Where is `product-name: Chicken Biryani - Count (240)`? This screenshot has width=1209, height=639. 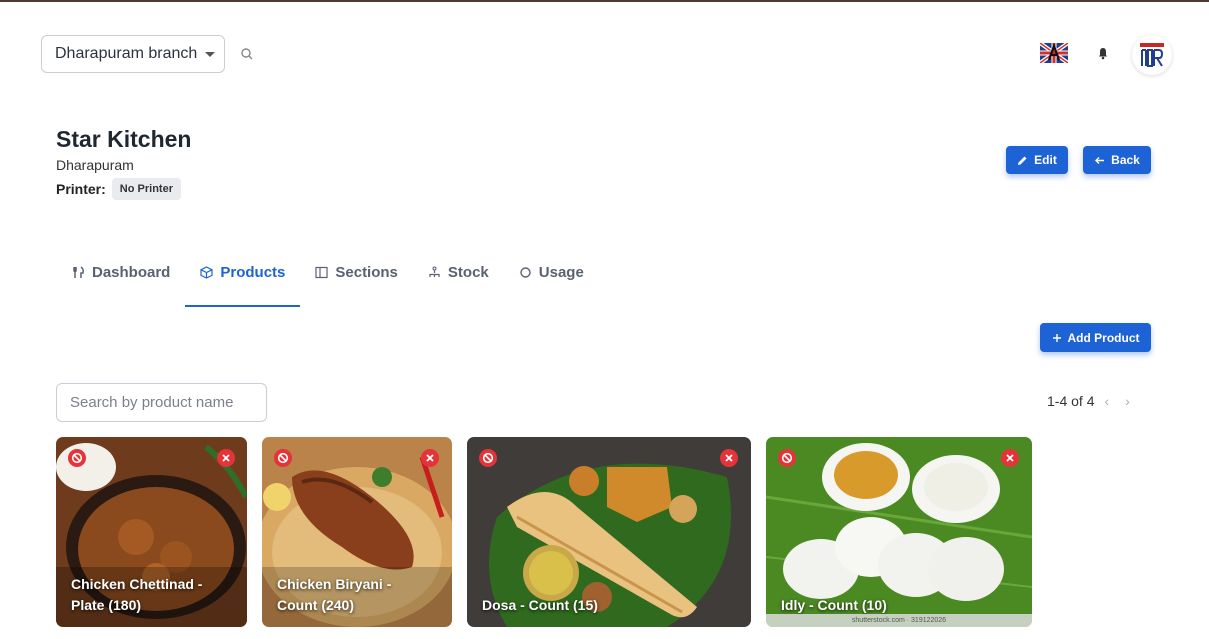
product-name: Chicken Biryani - Count (240) is located at coordinates (334, 594).